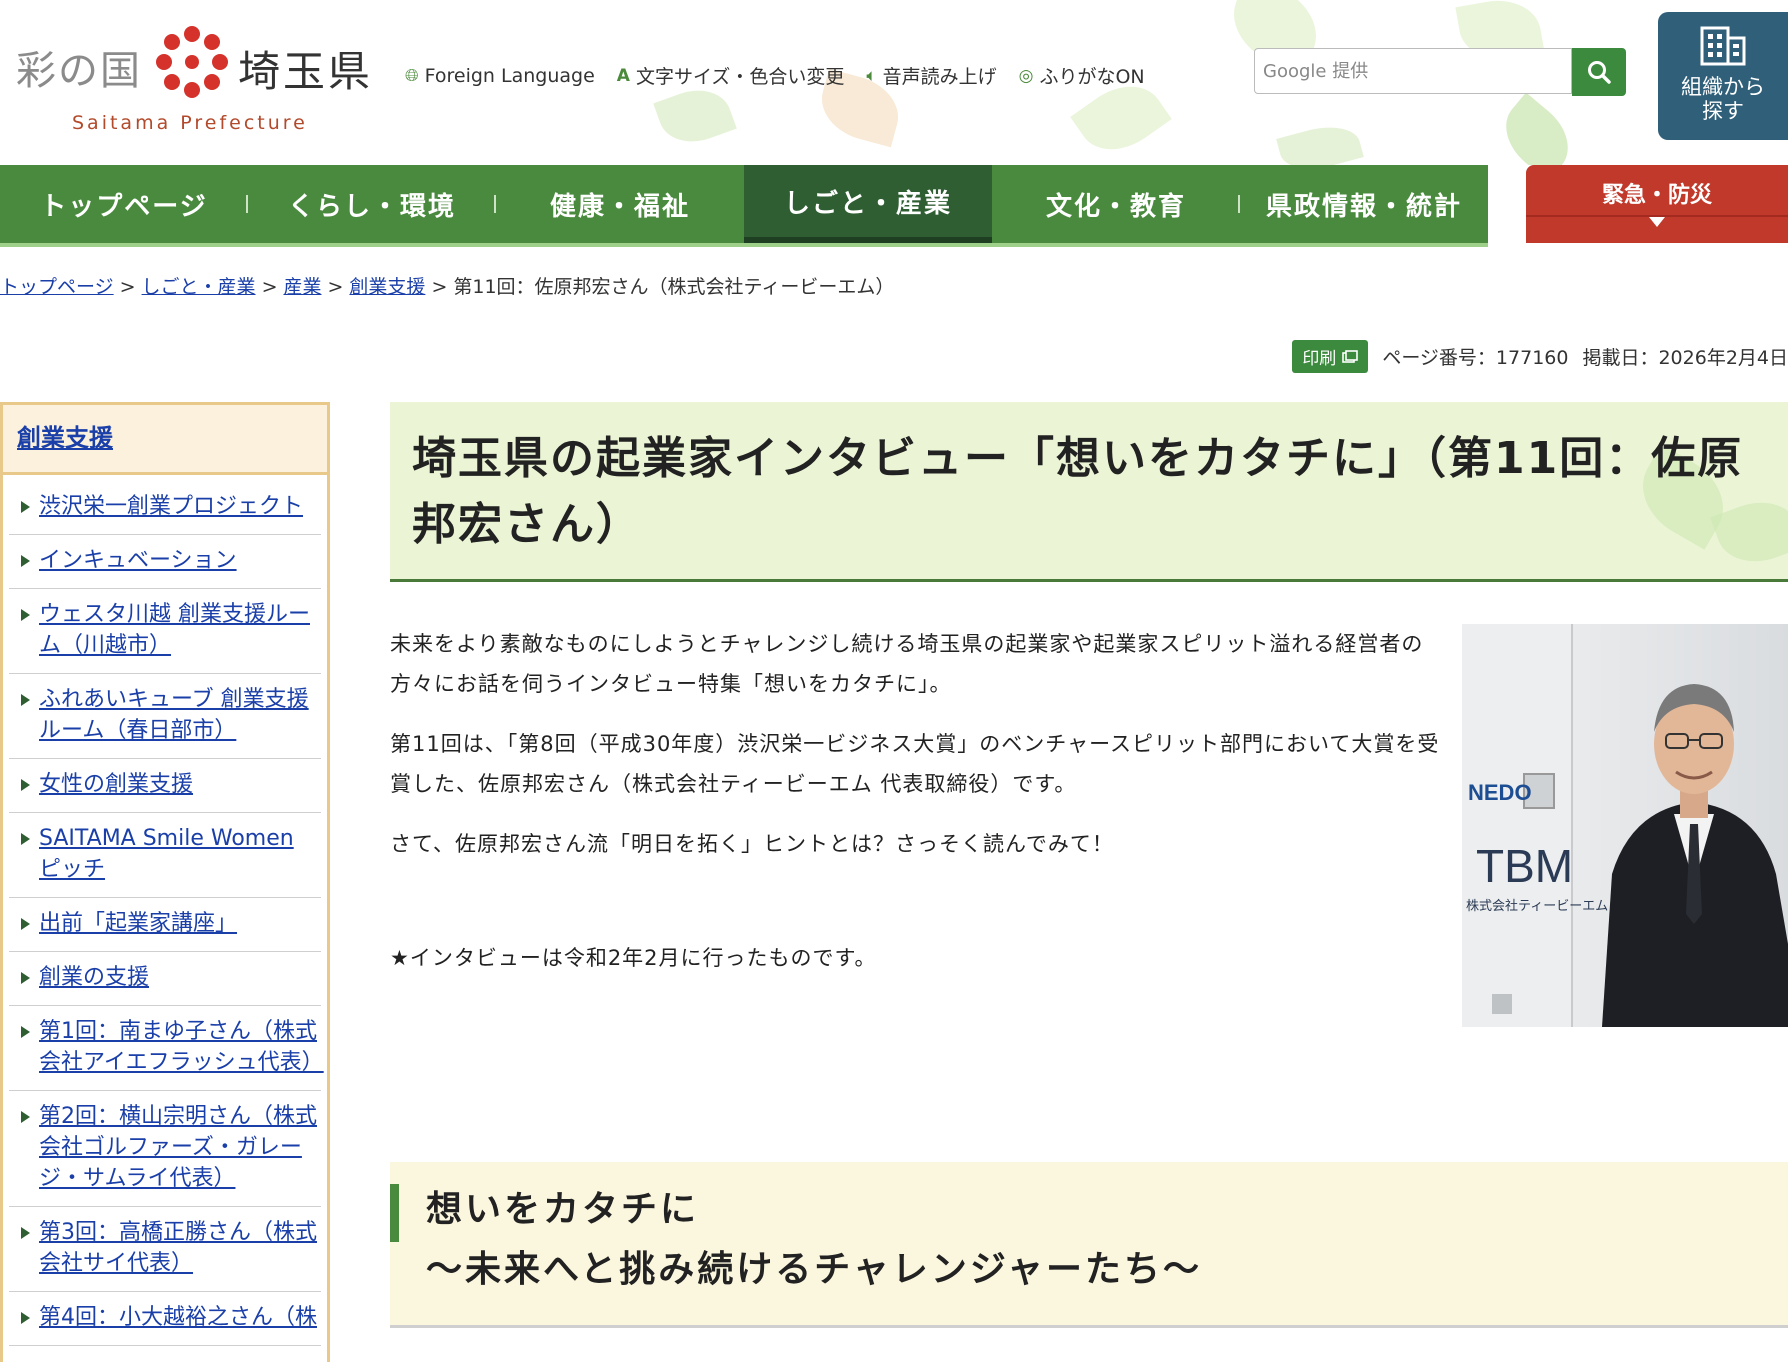 This screenshot has height=1362, width=1788. I want to click on site-logo: 彩の国 埼玉県 Saitama Prefecture, so click(196, 80).